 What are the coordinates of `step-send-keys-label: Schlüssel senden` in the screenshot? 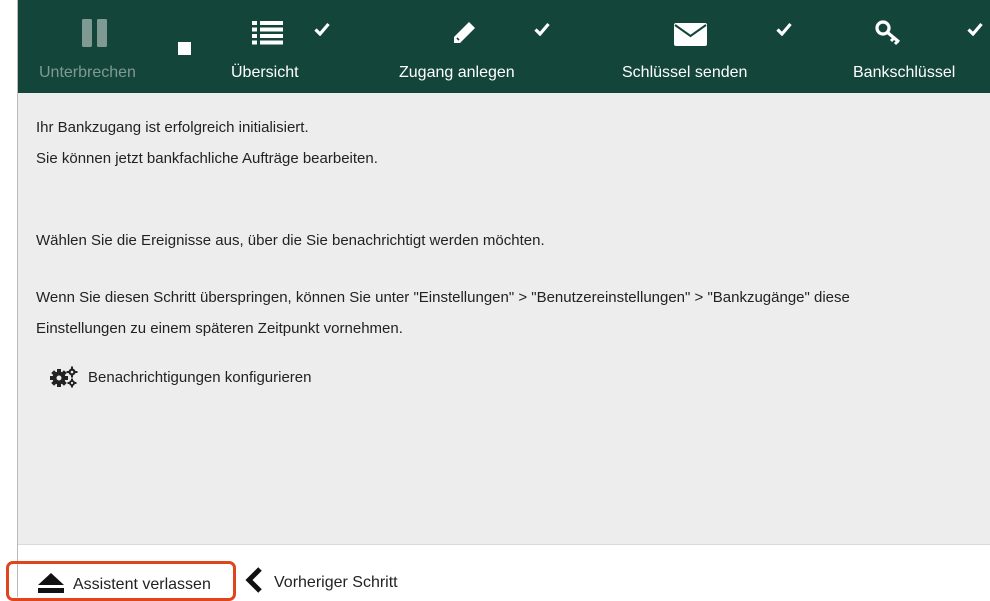 It's located at (685, 72).